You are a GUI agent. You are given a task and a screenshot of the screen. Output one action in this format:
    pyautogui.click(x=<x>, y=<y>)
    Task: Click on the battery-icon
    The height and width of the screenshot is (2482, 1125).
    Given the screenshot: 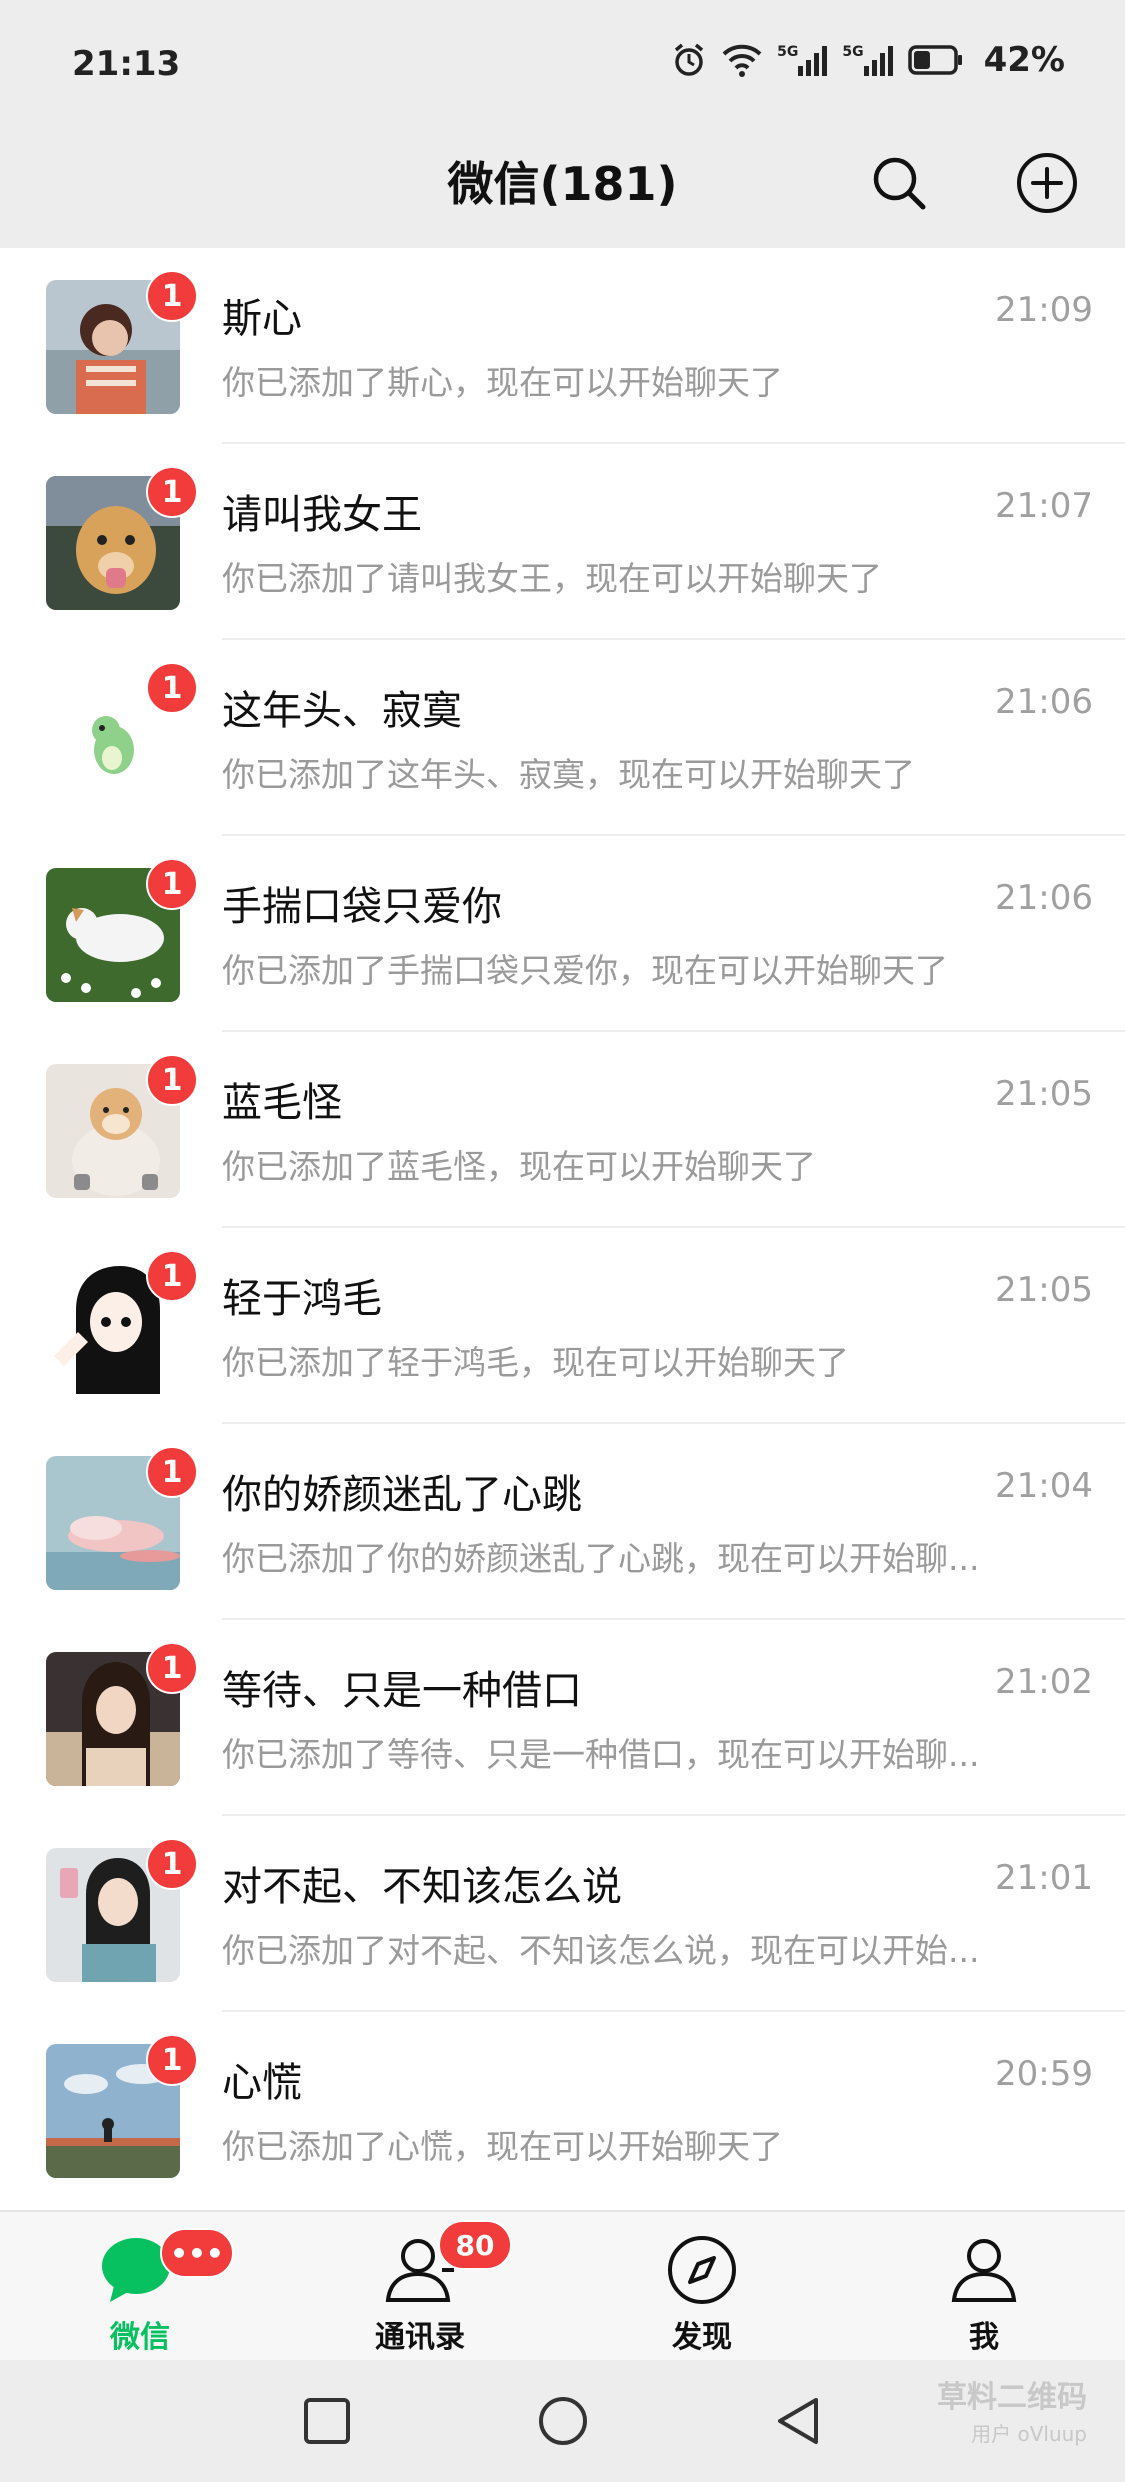 What is the action you would take?
    pyautogui.click(x=935, y=60)
    